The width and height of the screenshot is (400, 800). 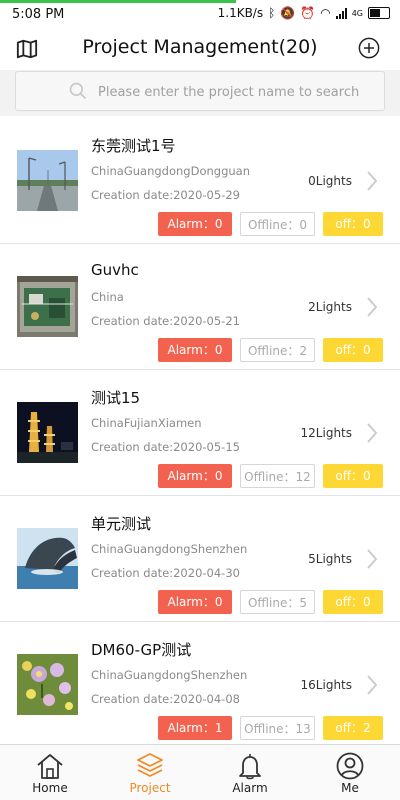 I want to click on nav-alarm: Alarm, so click(x=250, y=772).